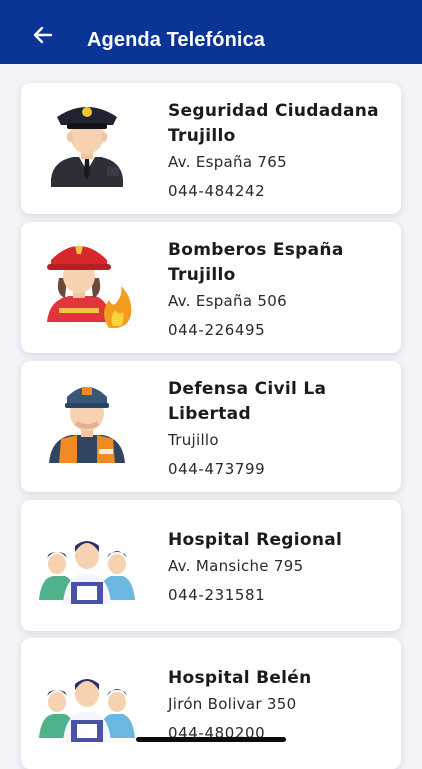 This screenshot has height=769, width=422. What do you see at coordinates (256, 262) in the screenshot?
I see `contact-name: Bomberos España Trujillo` at bounding box center [256, 262].